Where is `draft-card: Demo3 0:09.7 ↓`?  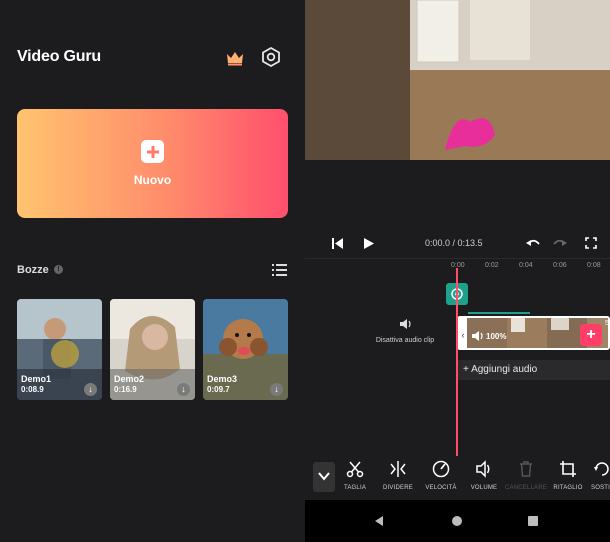
draft-card: Demo3 0:09.7 ↓ is located at coordinates (245, 349).